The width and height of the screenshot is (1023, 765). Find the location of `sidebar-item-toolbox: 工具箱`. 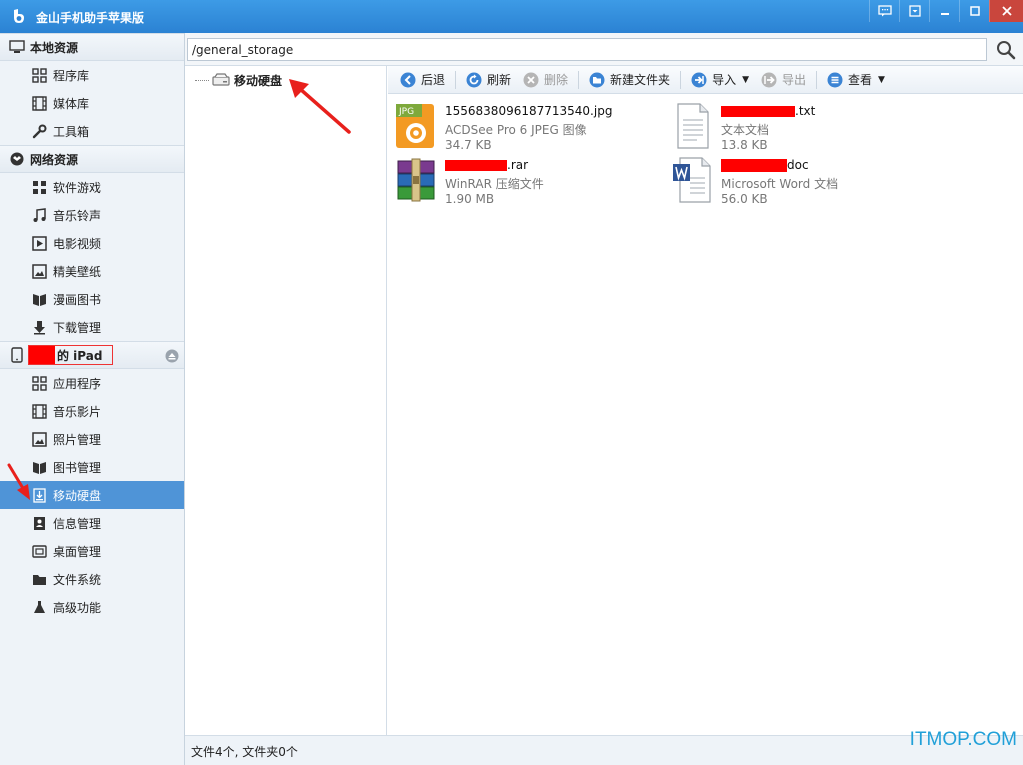

sidebar-item-toolbox: 工具箱 is located at coordinates (92, 131).